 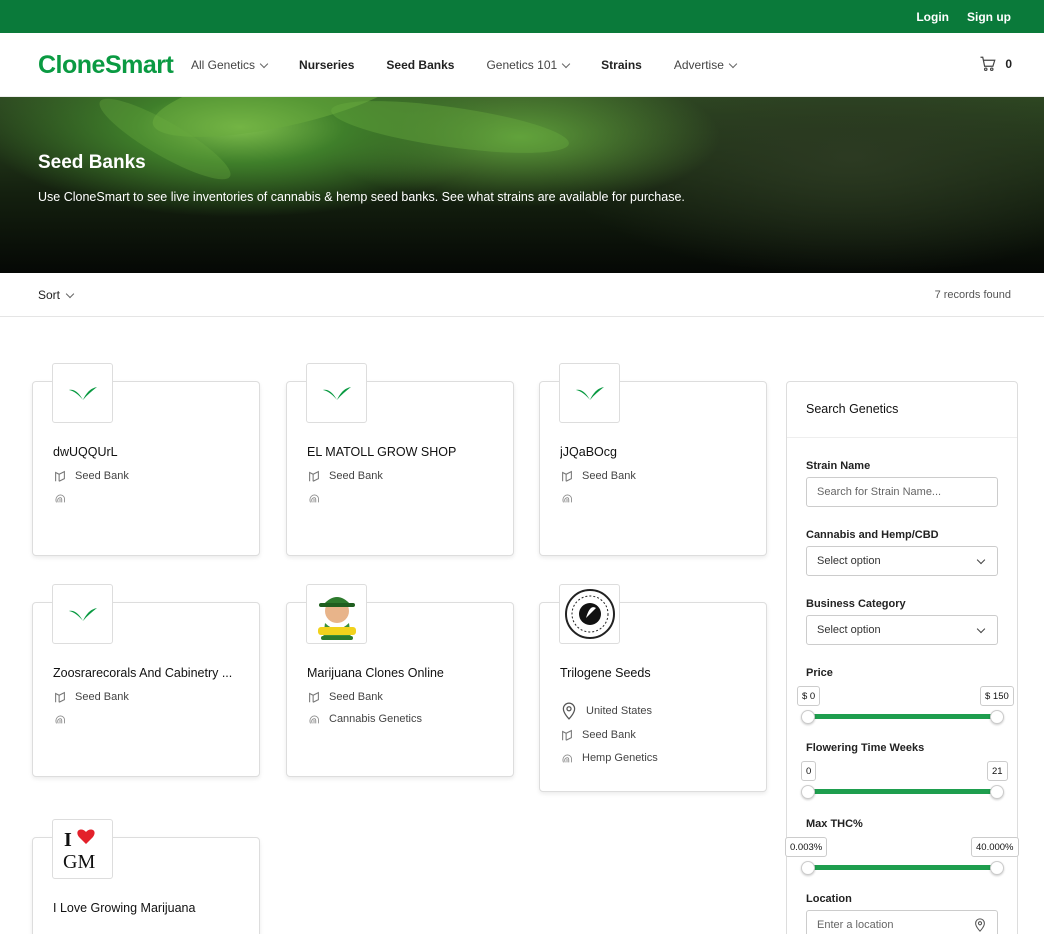 I want to click on listing-name: I Love Growing Marijuana, so click(x=148, y=908).